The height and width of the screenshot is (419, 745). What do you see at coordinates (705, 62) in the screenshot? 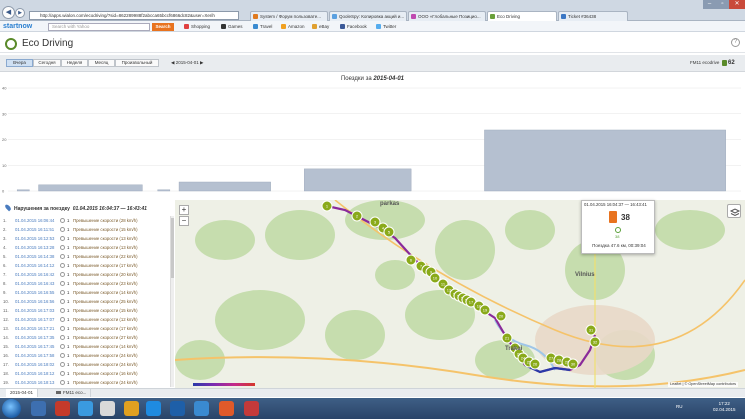
I see `unit-name: FM11 ecodrive` at bounding box center [705, 62].